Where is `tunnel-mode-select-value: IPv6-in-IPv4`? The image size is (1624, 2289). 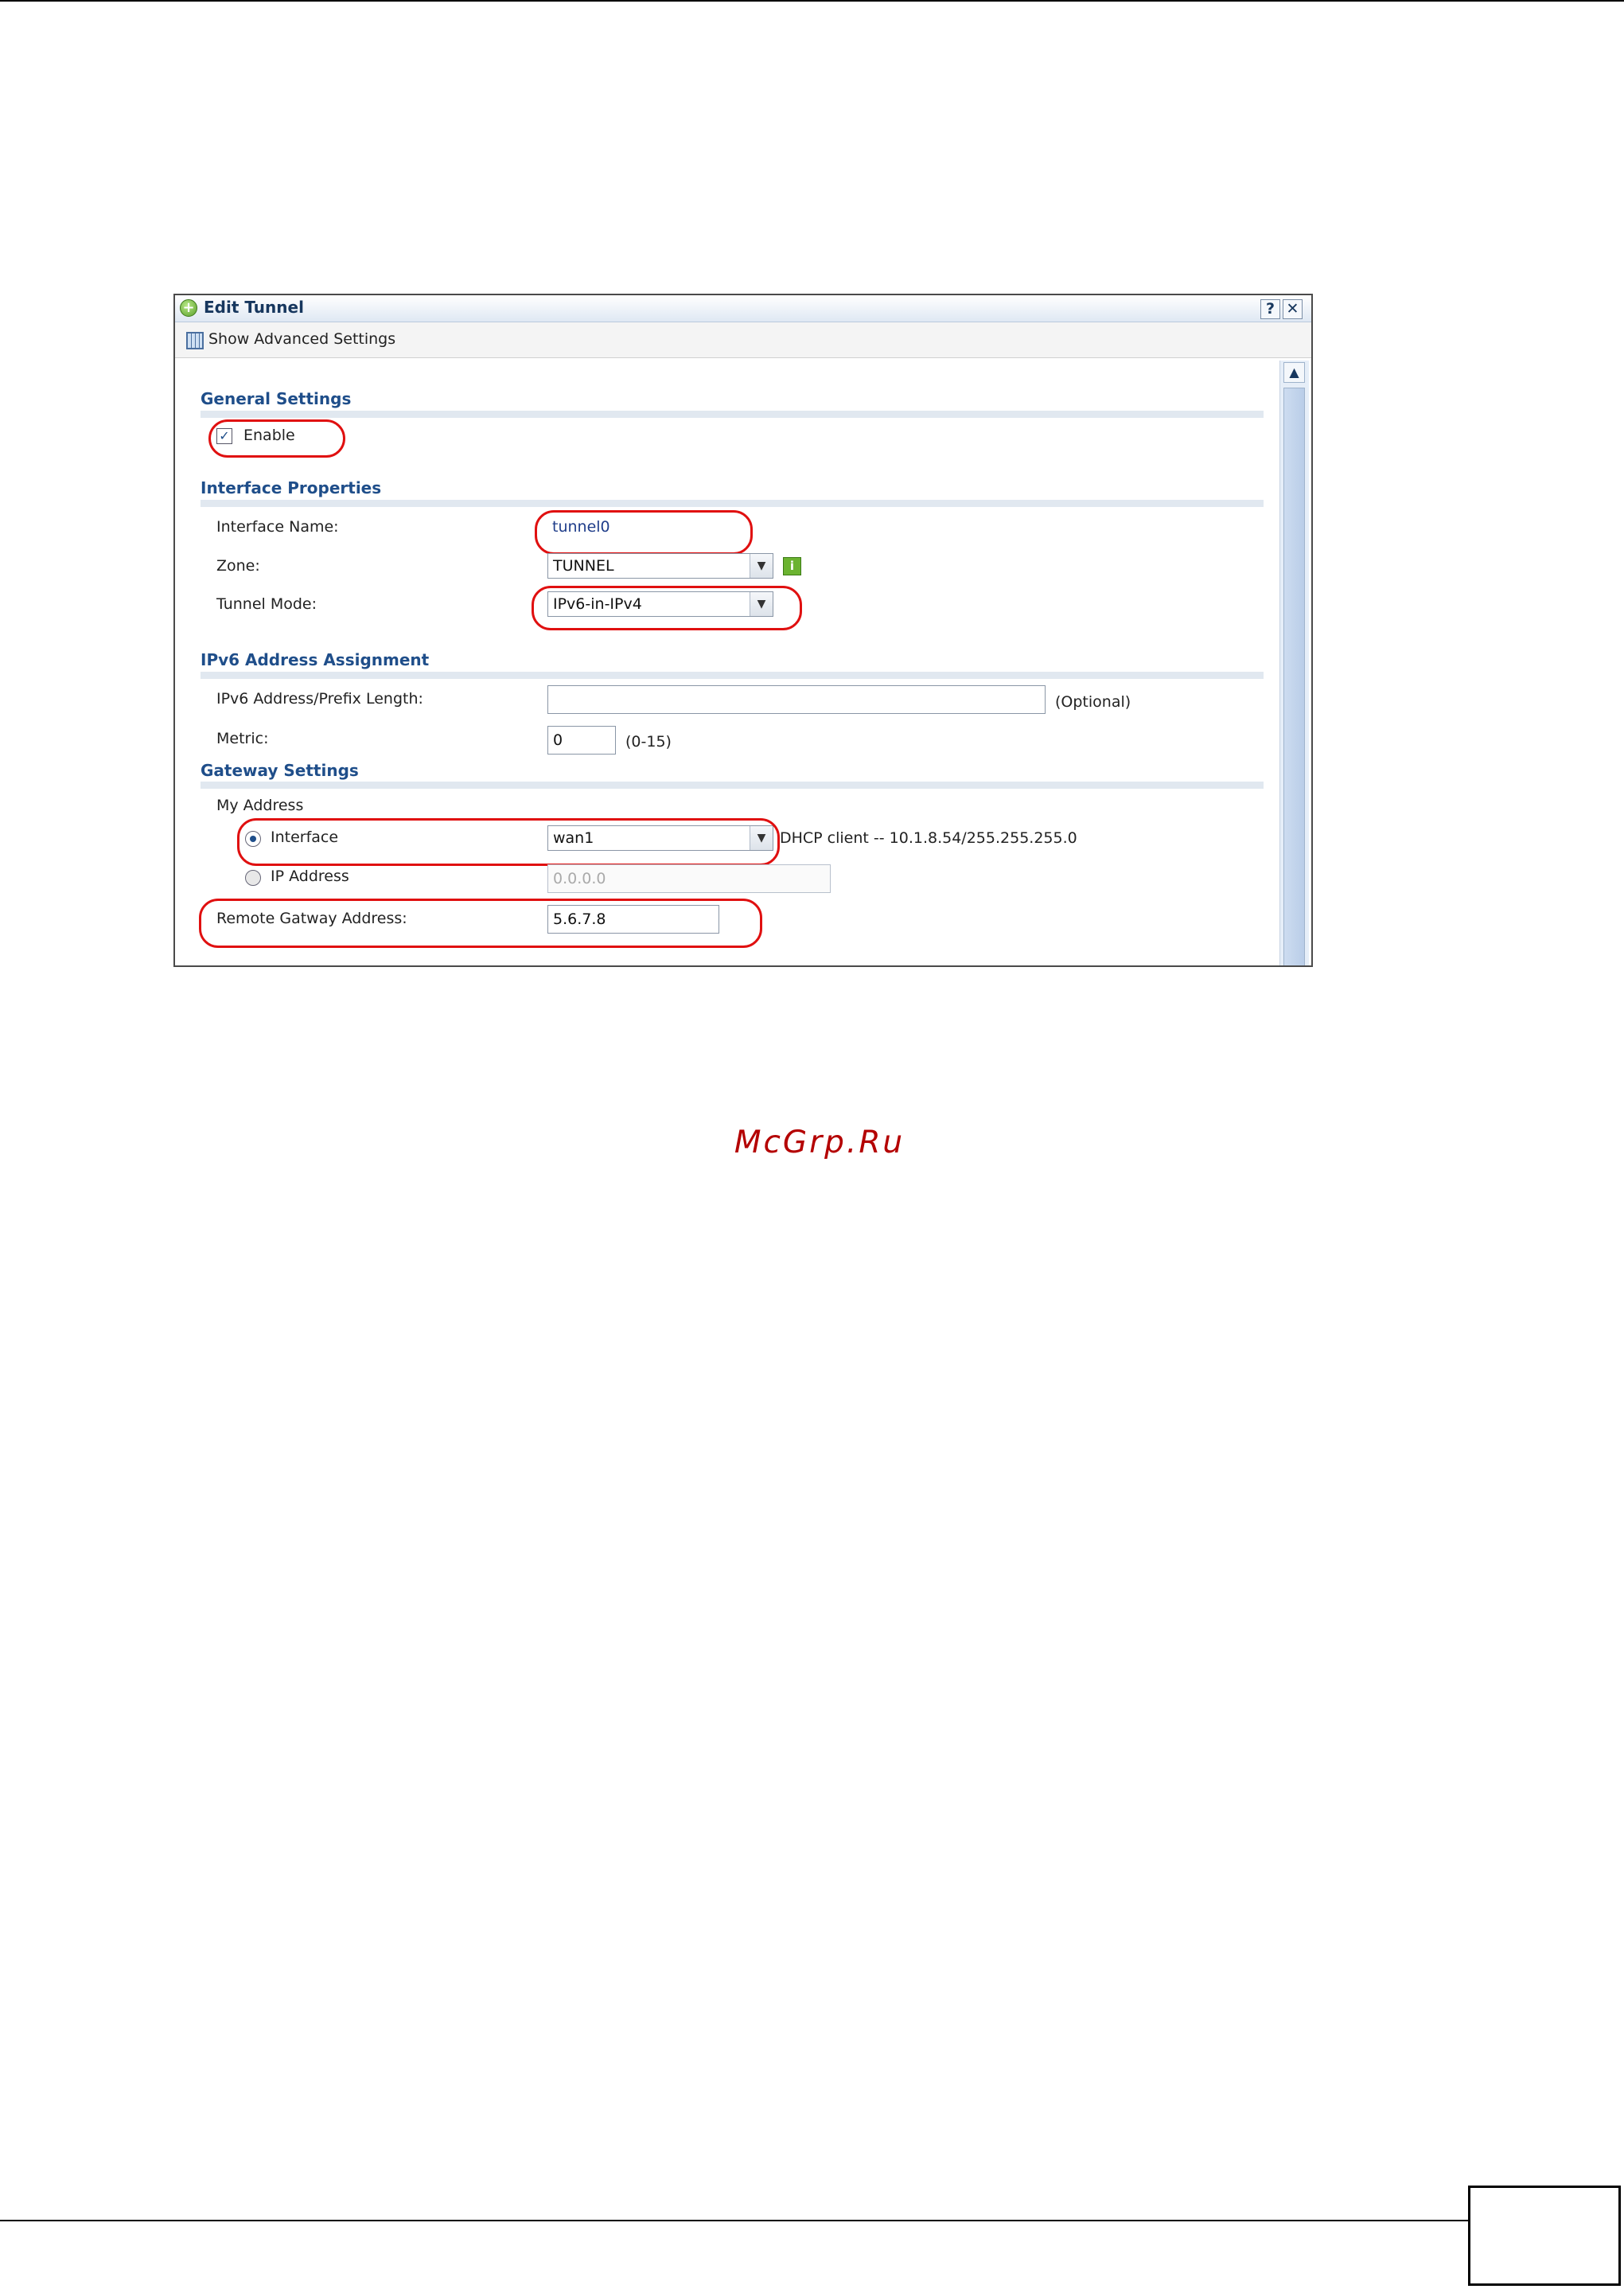
tunnel-mode-select-value: IPv6-in-IPv4 is located at coordinates (597, 604).